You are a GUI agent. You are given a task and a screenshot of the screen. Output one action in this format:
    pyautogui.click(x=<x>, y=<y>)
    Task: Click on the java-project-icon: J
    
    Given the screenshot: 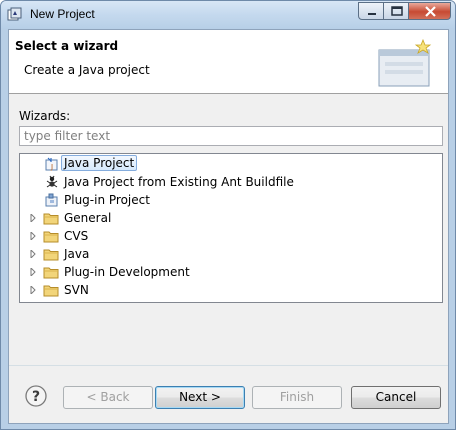 What is the action you would take?
    pyautogui.click(x=51, y=164)
    